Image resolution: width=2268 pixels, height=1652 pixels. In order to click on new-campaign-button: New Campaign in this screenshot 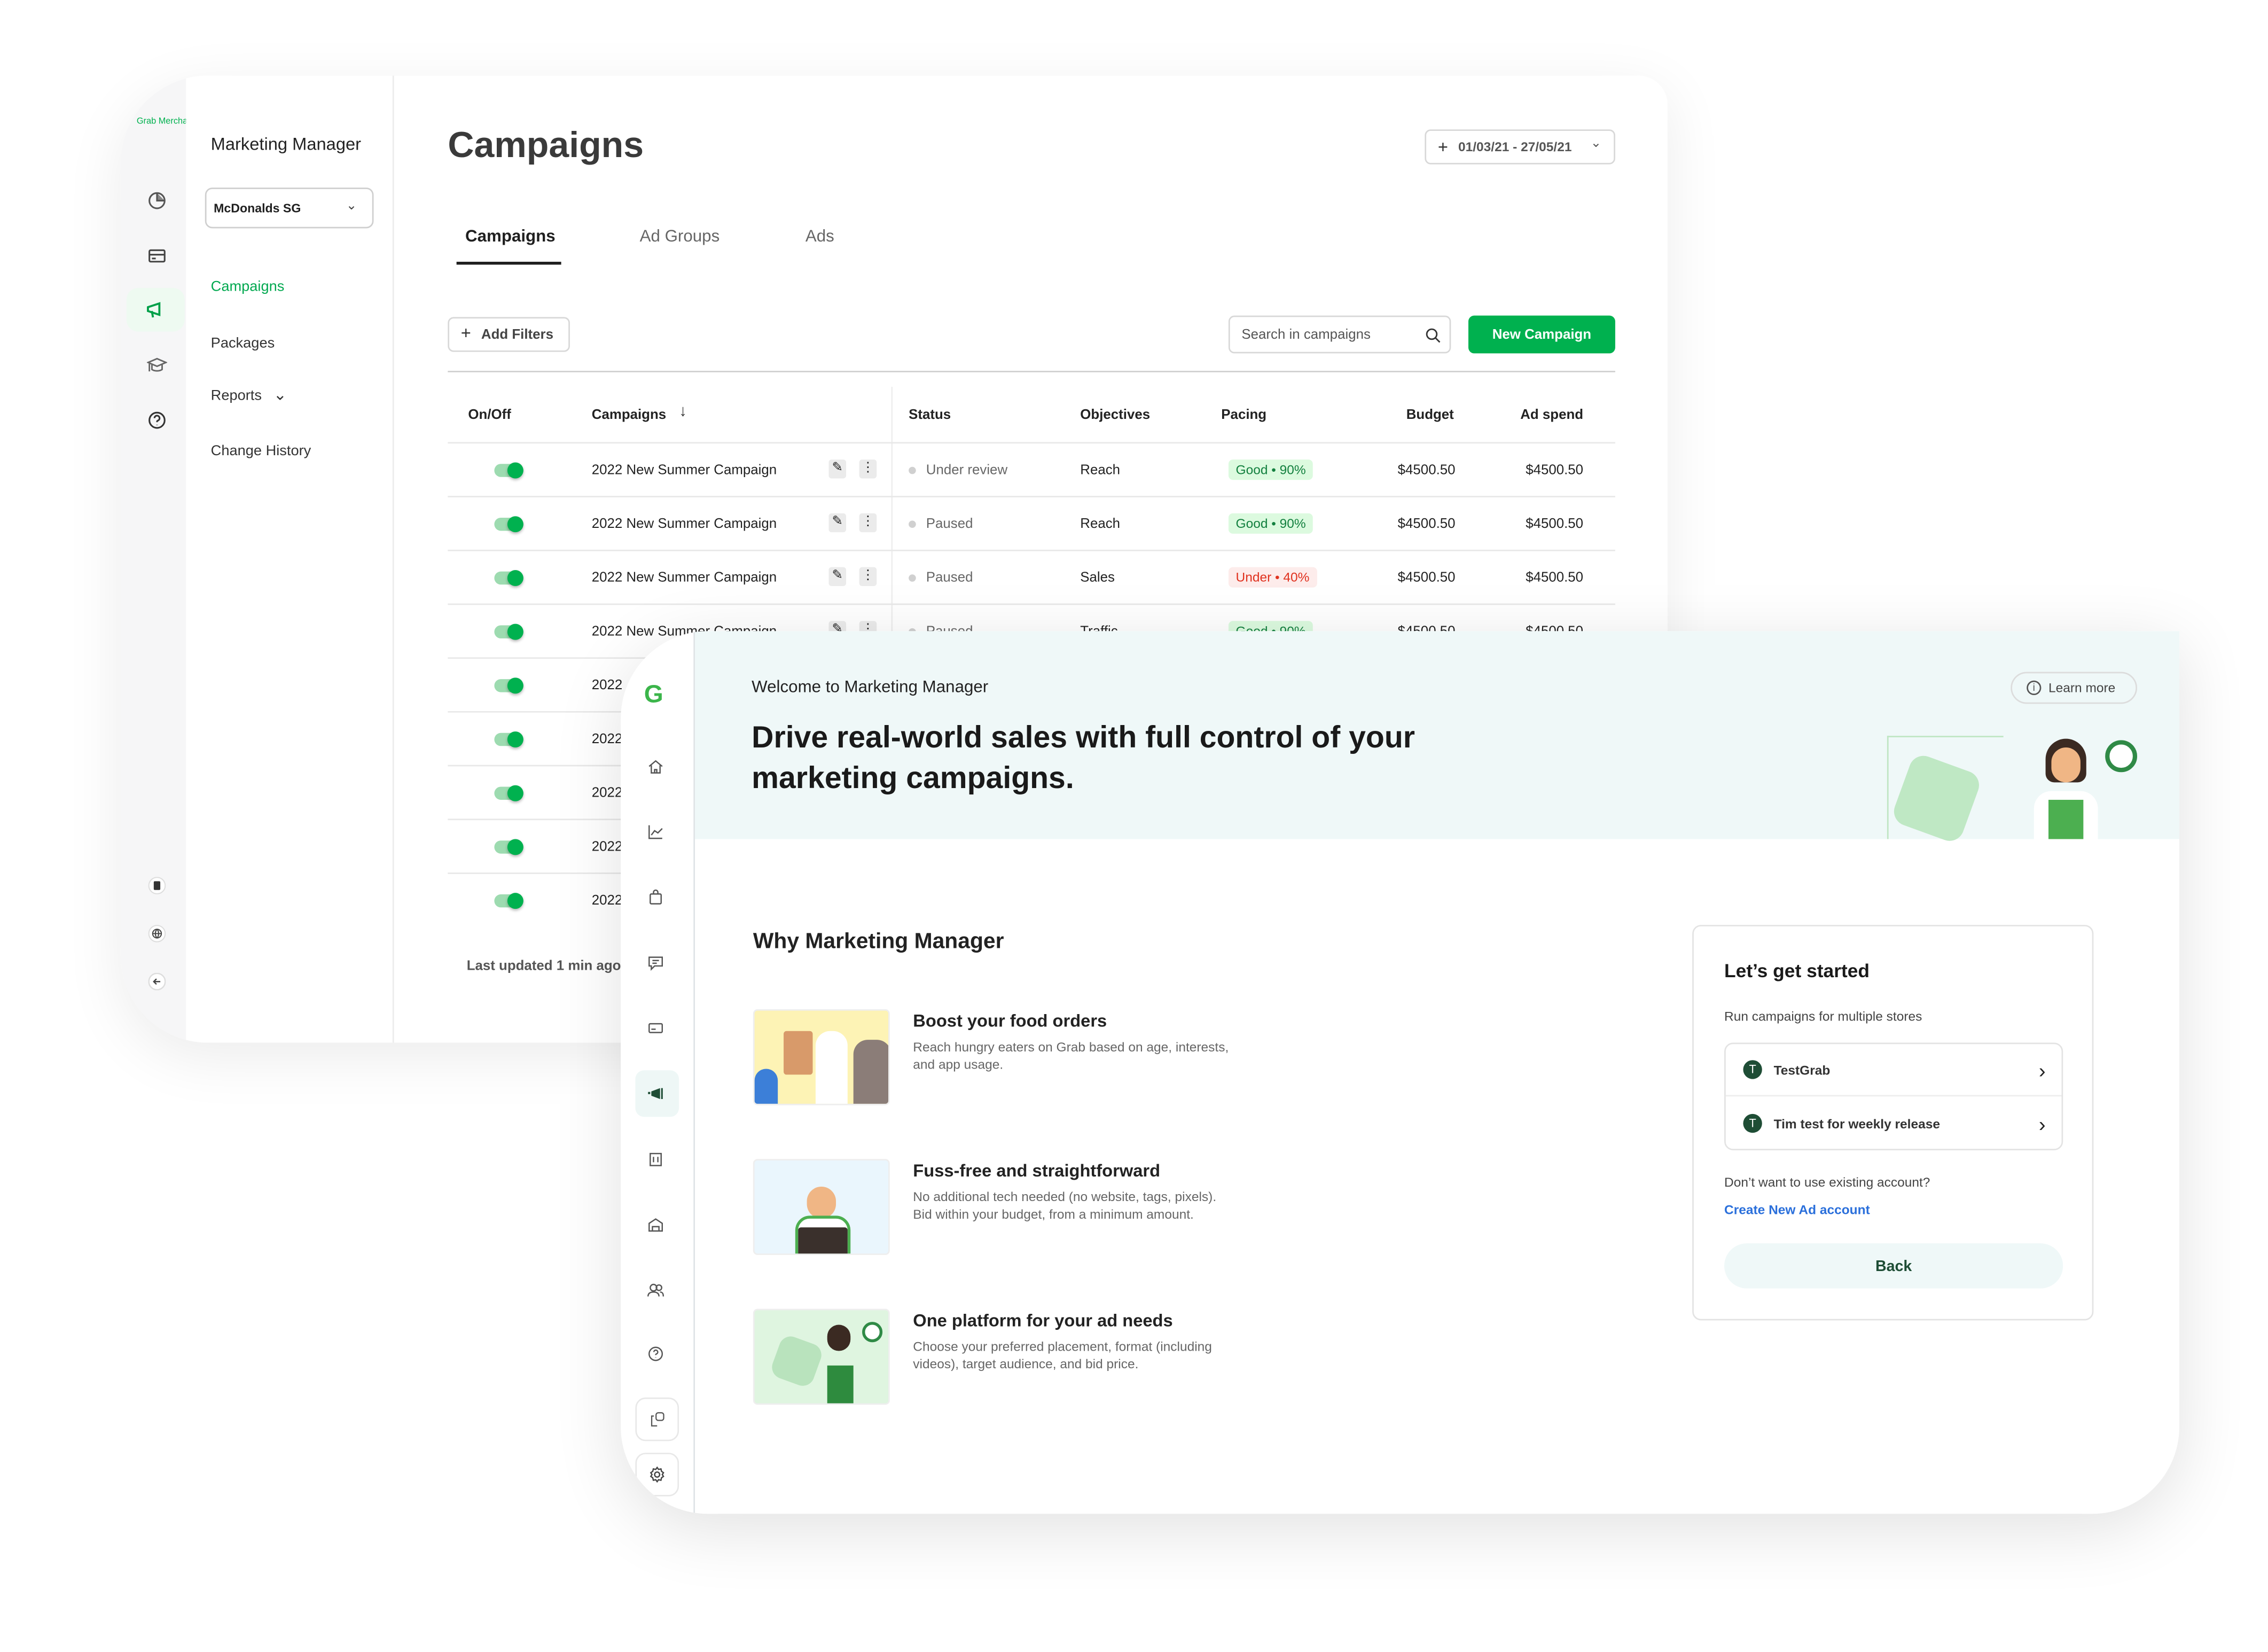, I will do `click(1541, 334)`.